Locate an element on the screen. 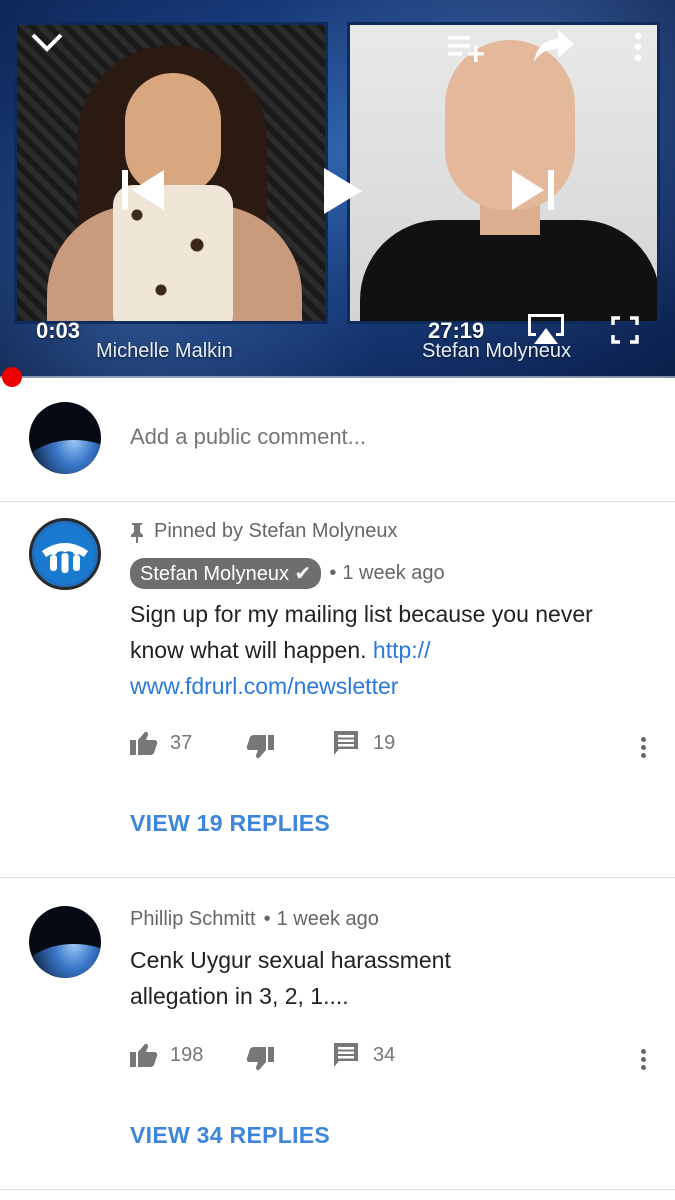 Image resolution: width=675 pixels, height=1200 pixels. like-count: 37 is located at coordinates (181, 742).